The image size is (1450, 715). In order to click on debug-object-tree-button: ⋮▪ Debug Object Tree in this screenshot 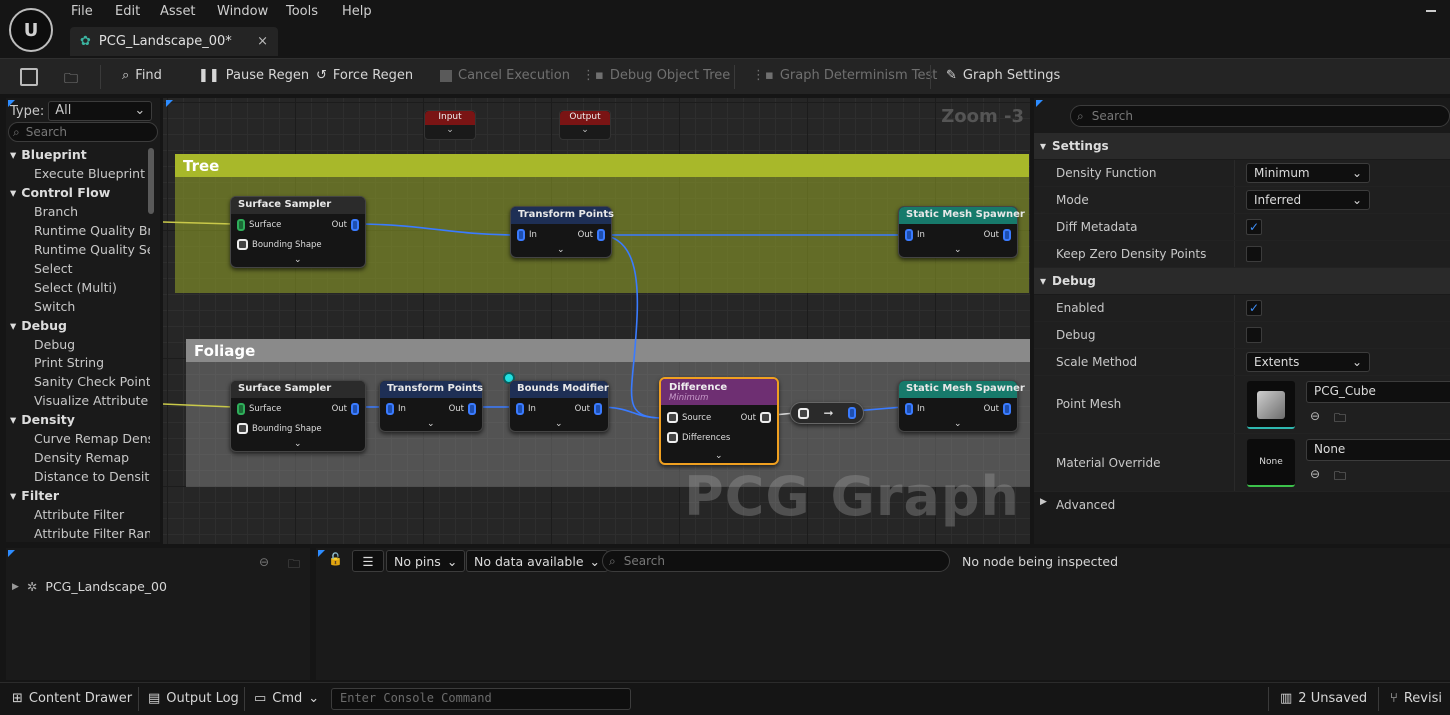, I will do `click(656, 75)`.